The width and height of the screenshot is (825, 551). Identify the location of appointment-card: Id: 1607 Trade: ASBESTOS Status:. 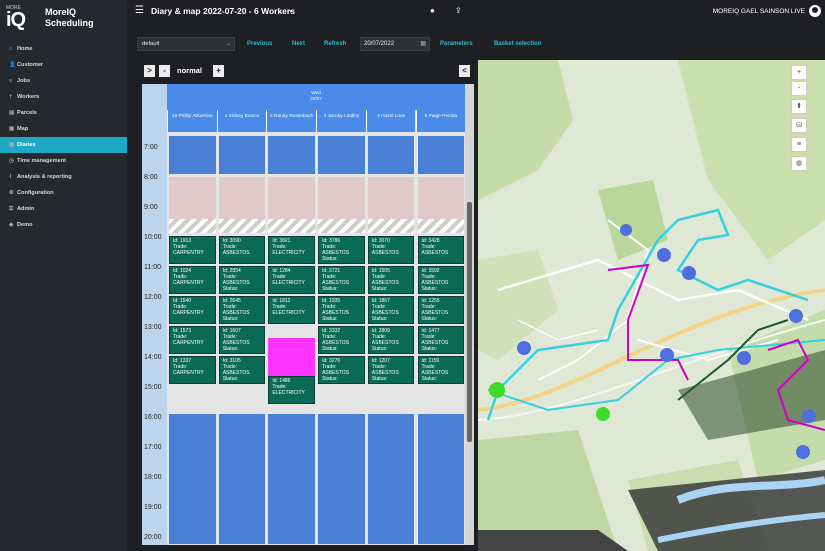
(242, 340).